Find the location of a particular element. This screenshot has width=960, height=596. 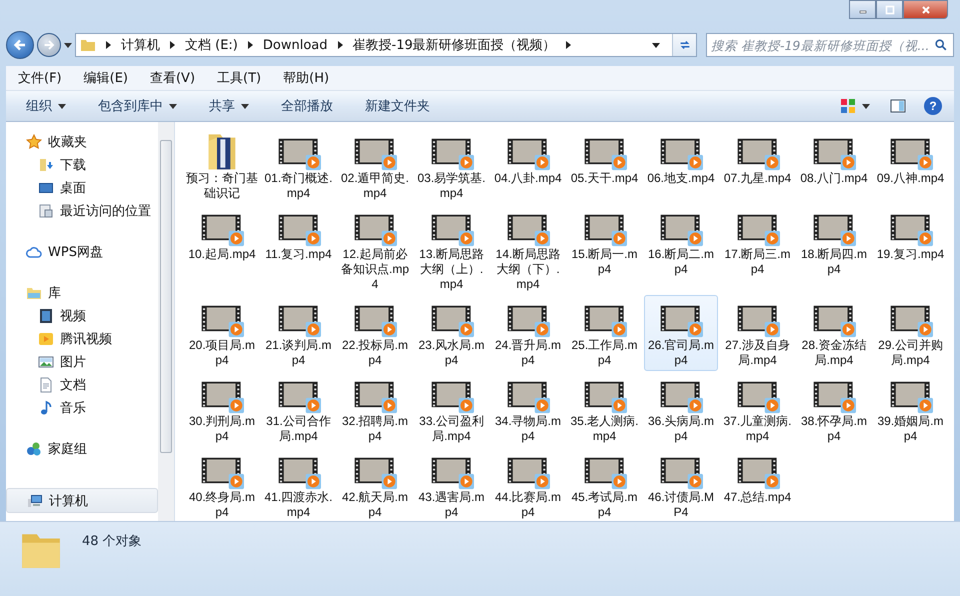

file-item: 40.终身局.mp4 is located at coordinates (222, 484).